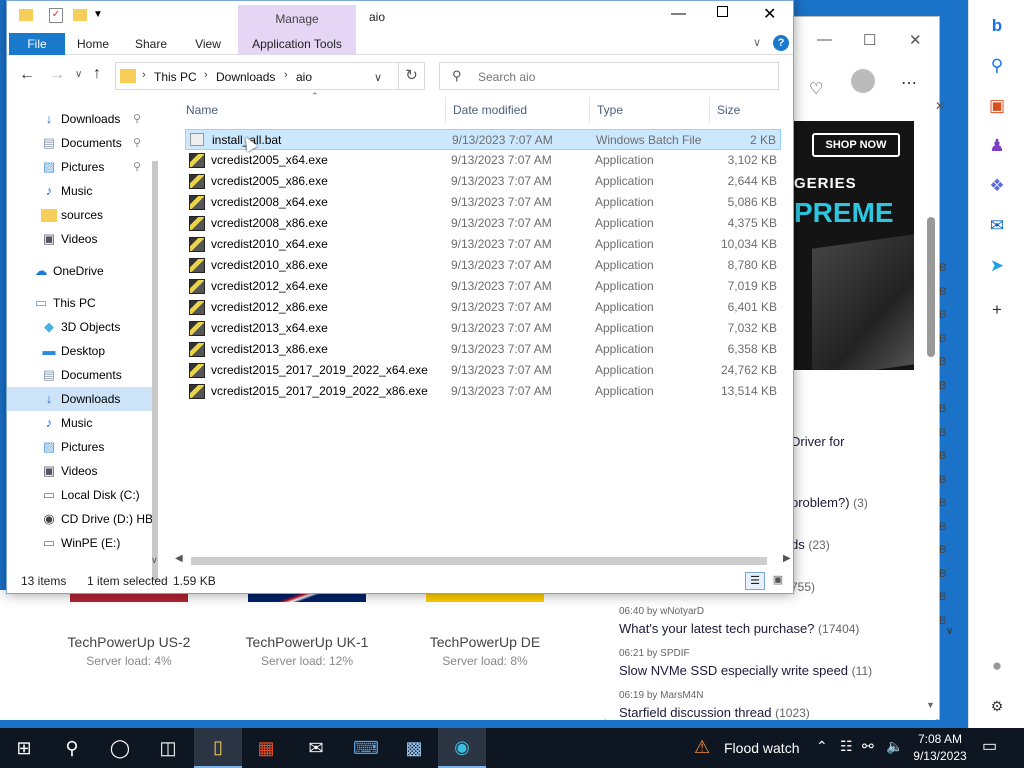 The width and height of the screenshot is (1024, 768). What do you see at coordinates (714, 712) in the screenshot?
I see `forum-thread-link: Starfield discussion thread (1023)` at bounding box center [714, 712].